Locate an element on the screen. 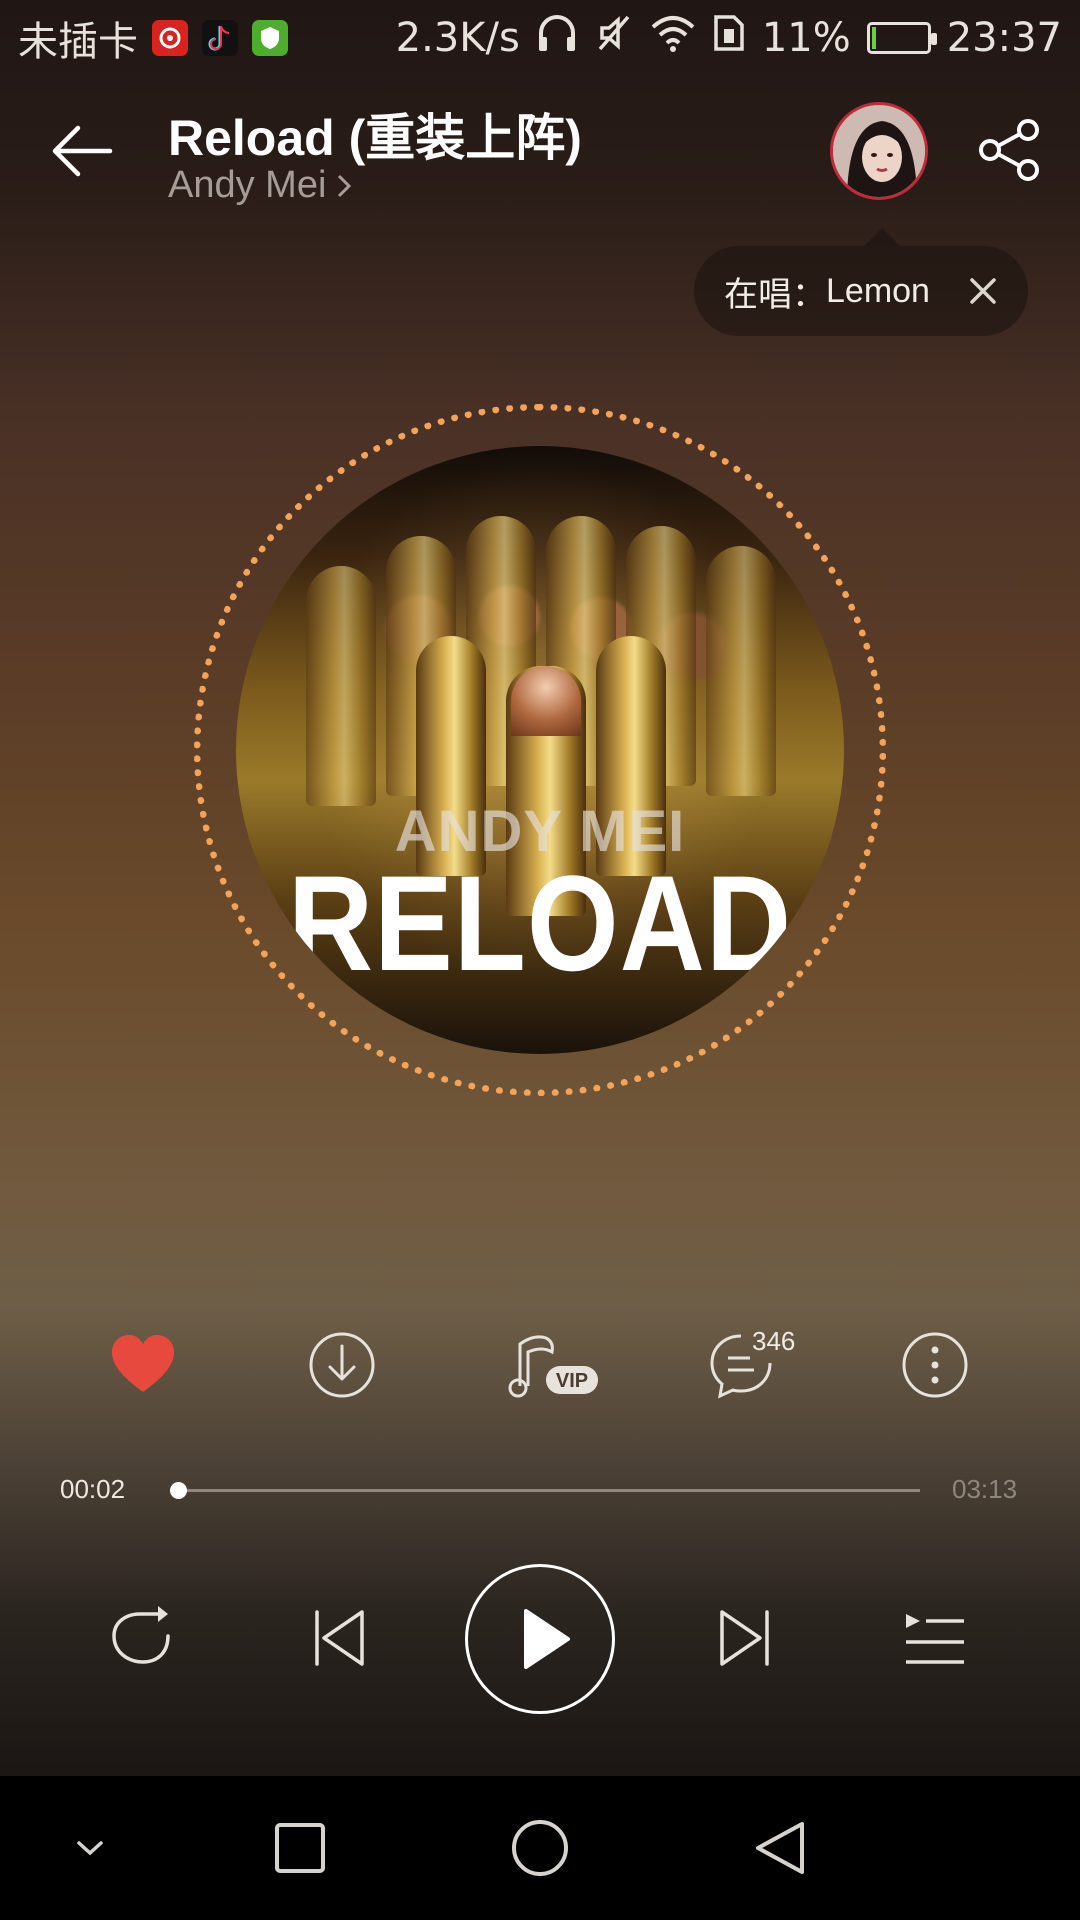  netease-music-icon is located at coordinates (170, 38).